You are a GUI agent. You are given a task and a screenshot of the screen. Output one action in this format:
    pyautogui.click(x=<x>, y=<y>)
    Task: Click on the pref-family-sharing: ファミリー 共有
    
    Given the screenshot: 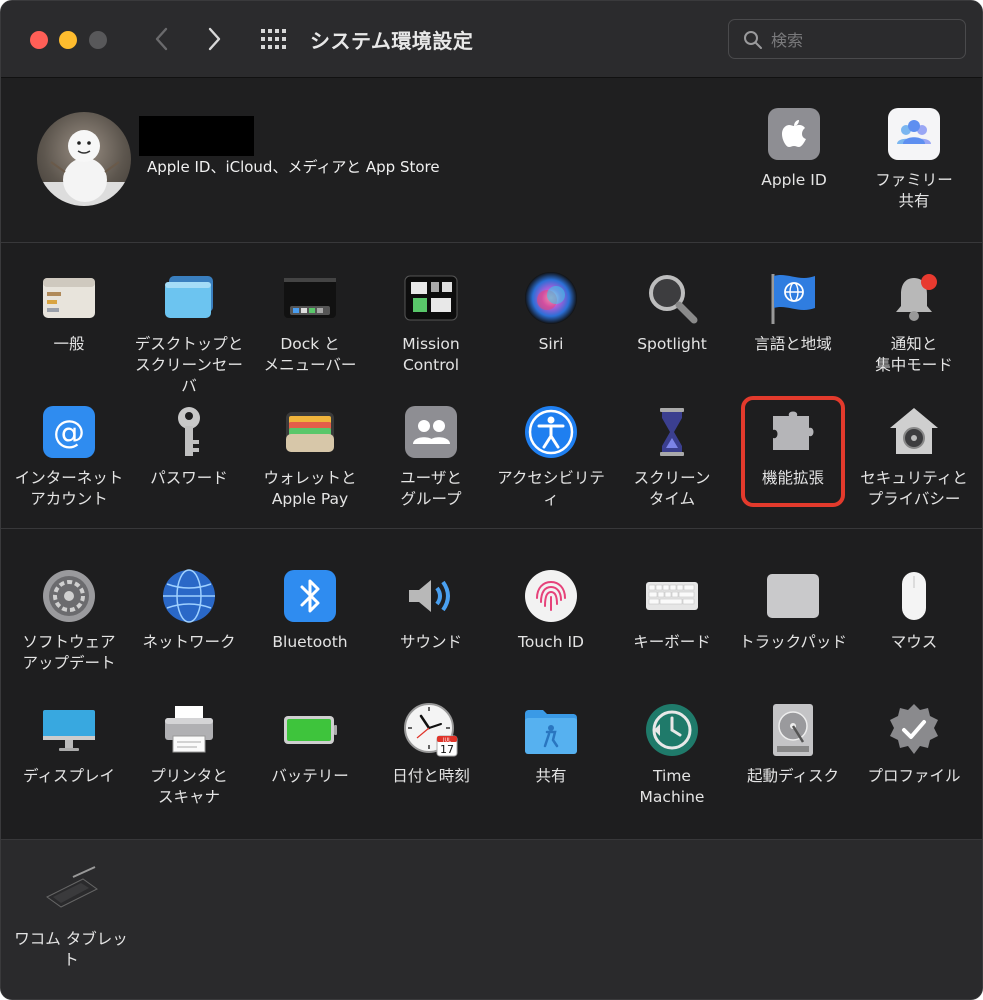 What is the action you would take?
    pyautogui.click(x=914, y=159)
    